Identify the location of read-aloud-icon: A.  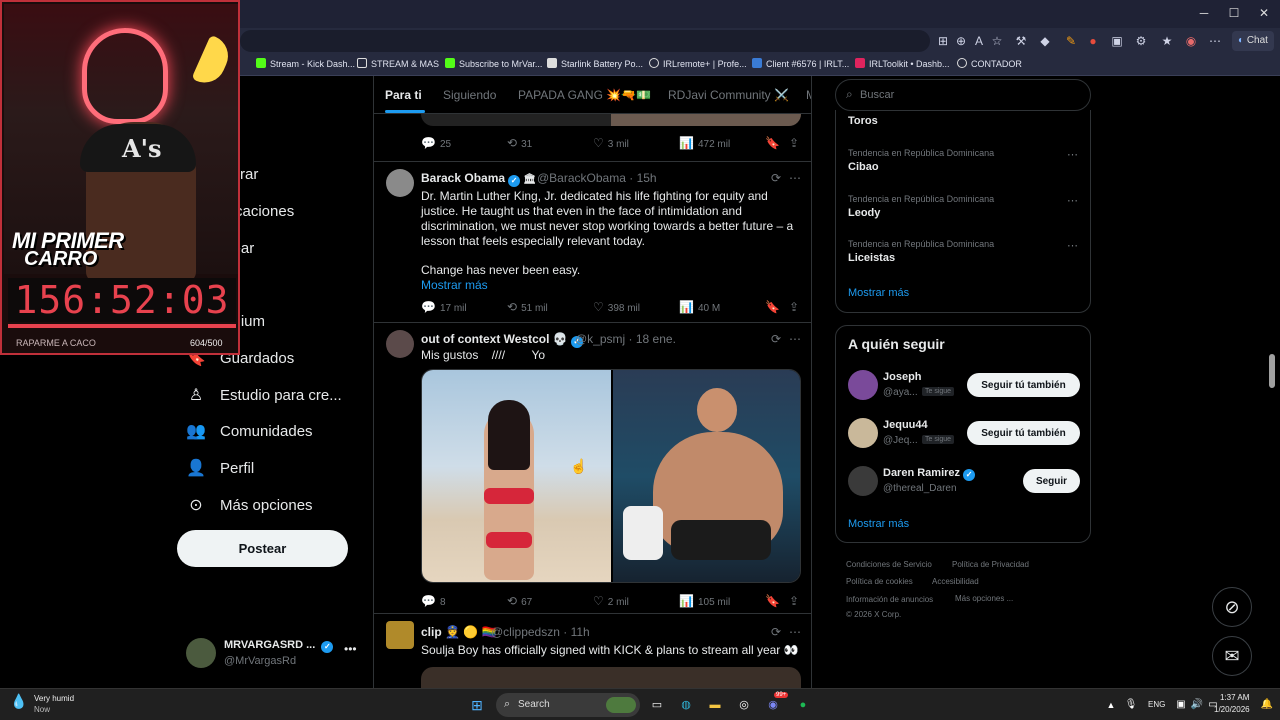
(979, 41).